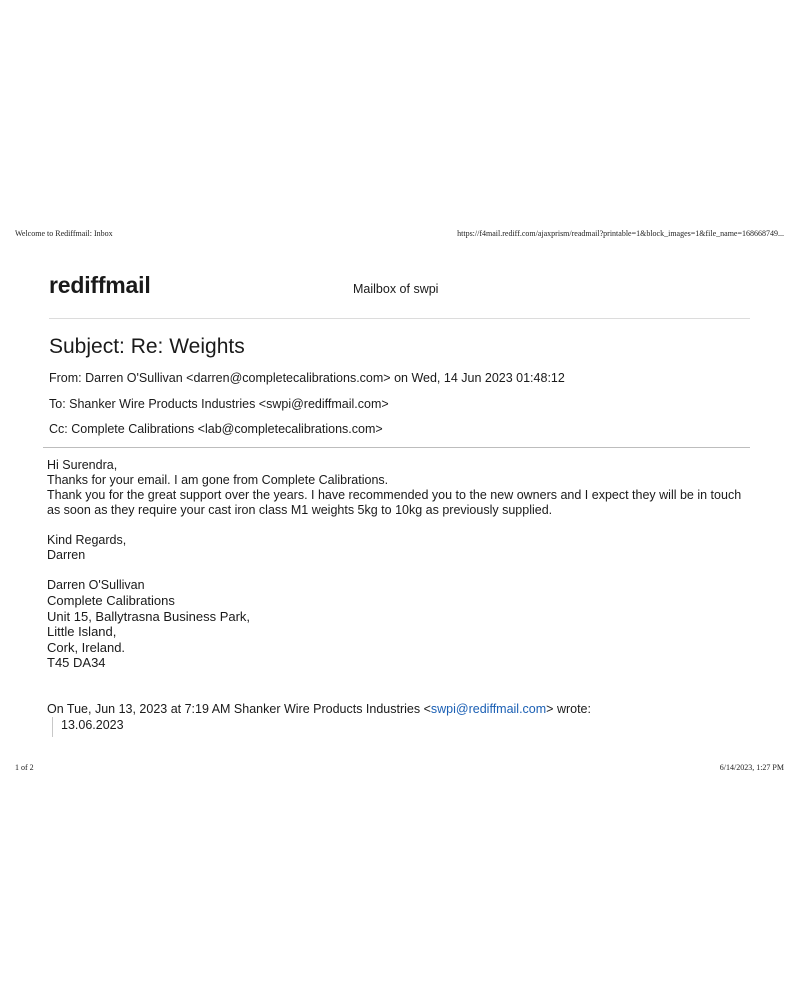 The width and height of the screenshot is (800, 1000). What do you see at coordinates (76, 662) in the screenshot?
I see `signature-postcode: T45 DA34` at bounding box center [76, 662].